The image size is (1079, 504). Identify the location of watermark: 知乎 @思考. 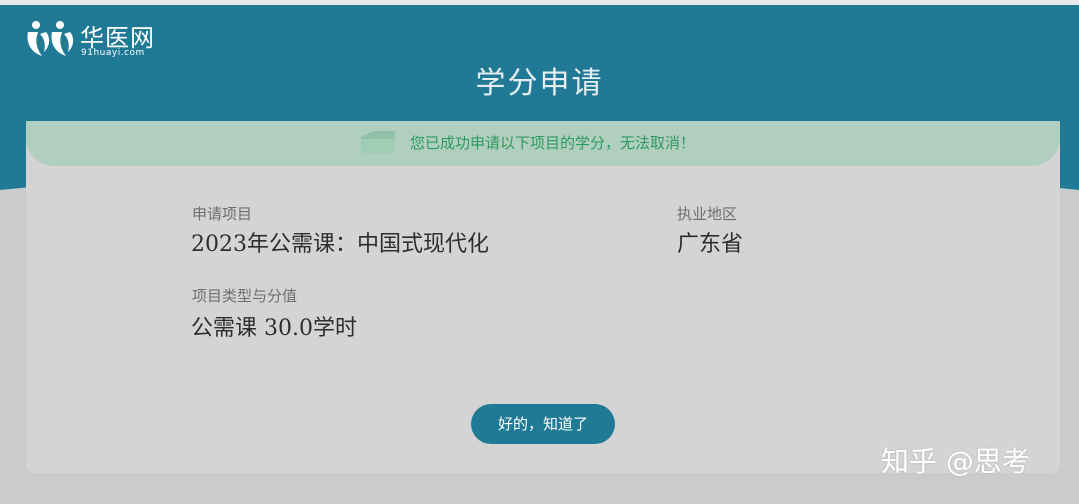
(955, 461).